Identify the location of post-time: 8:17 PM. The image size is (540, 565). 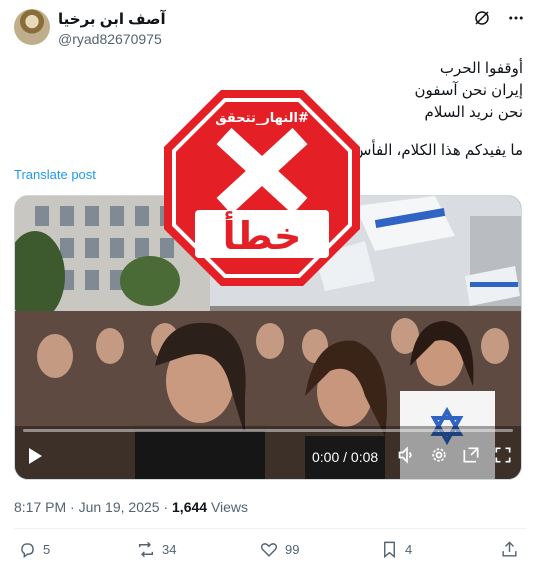
(40, 507).